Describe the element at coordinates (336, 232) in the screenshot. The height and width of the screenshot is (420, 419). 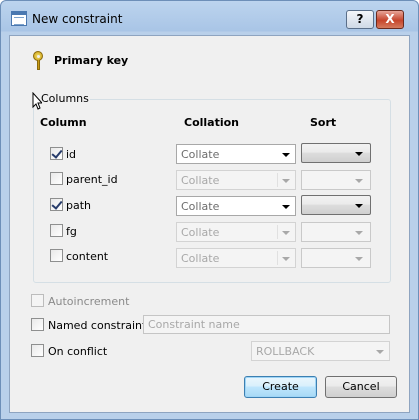
I see `sort-select-fg` at that location.